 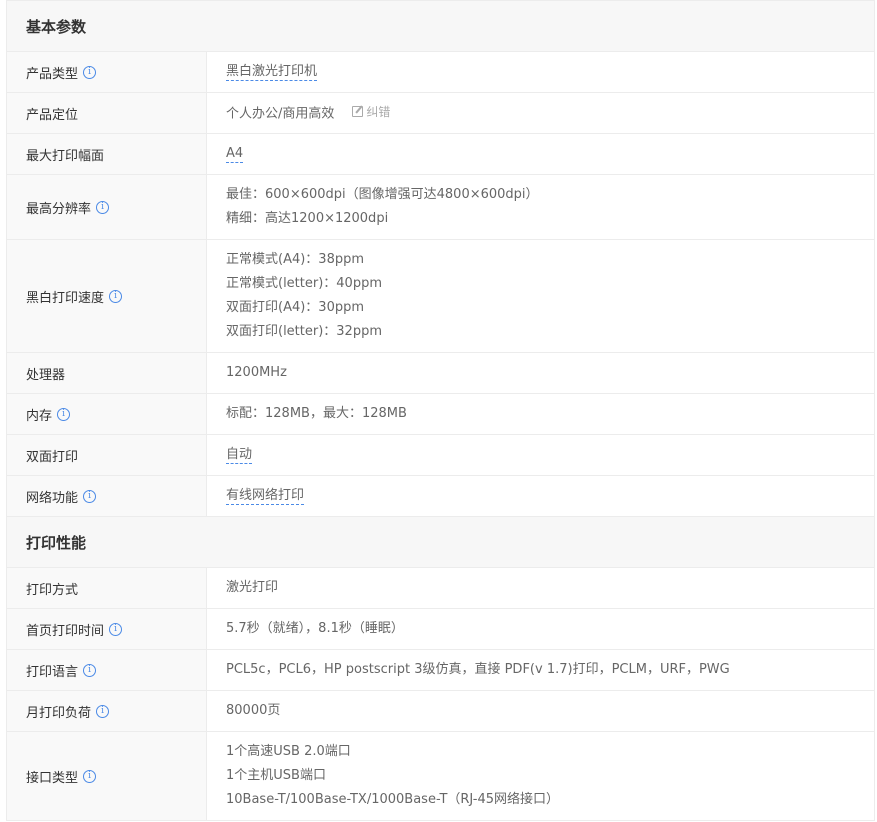 I want to click on section-title: 基本参数, so click(x=56, y=26).